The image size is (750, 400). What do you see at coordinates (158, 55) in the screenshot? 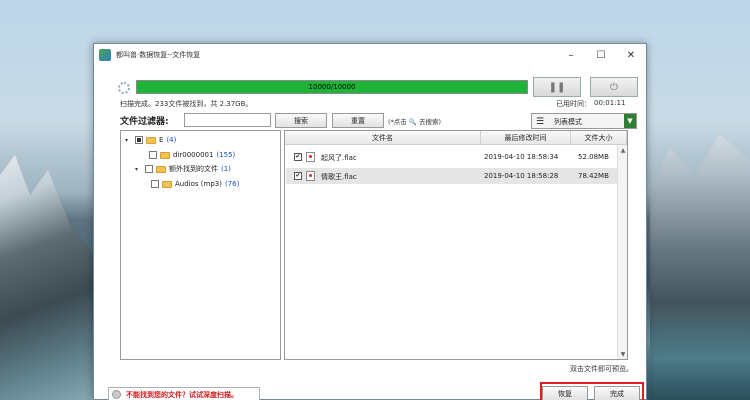
I see `window-title: 都叫兽·数据恢复--文件恢复` at bounding box center [158, 55].